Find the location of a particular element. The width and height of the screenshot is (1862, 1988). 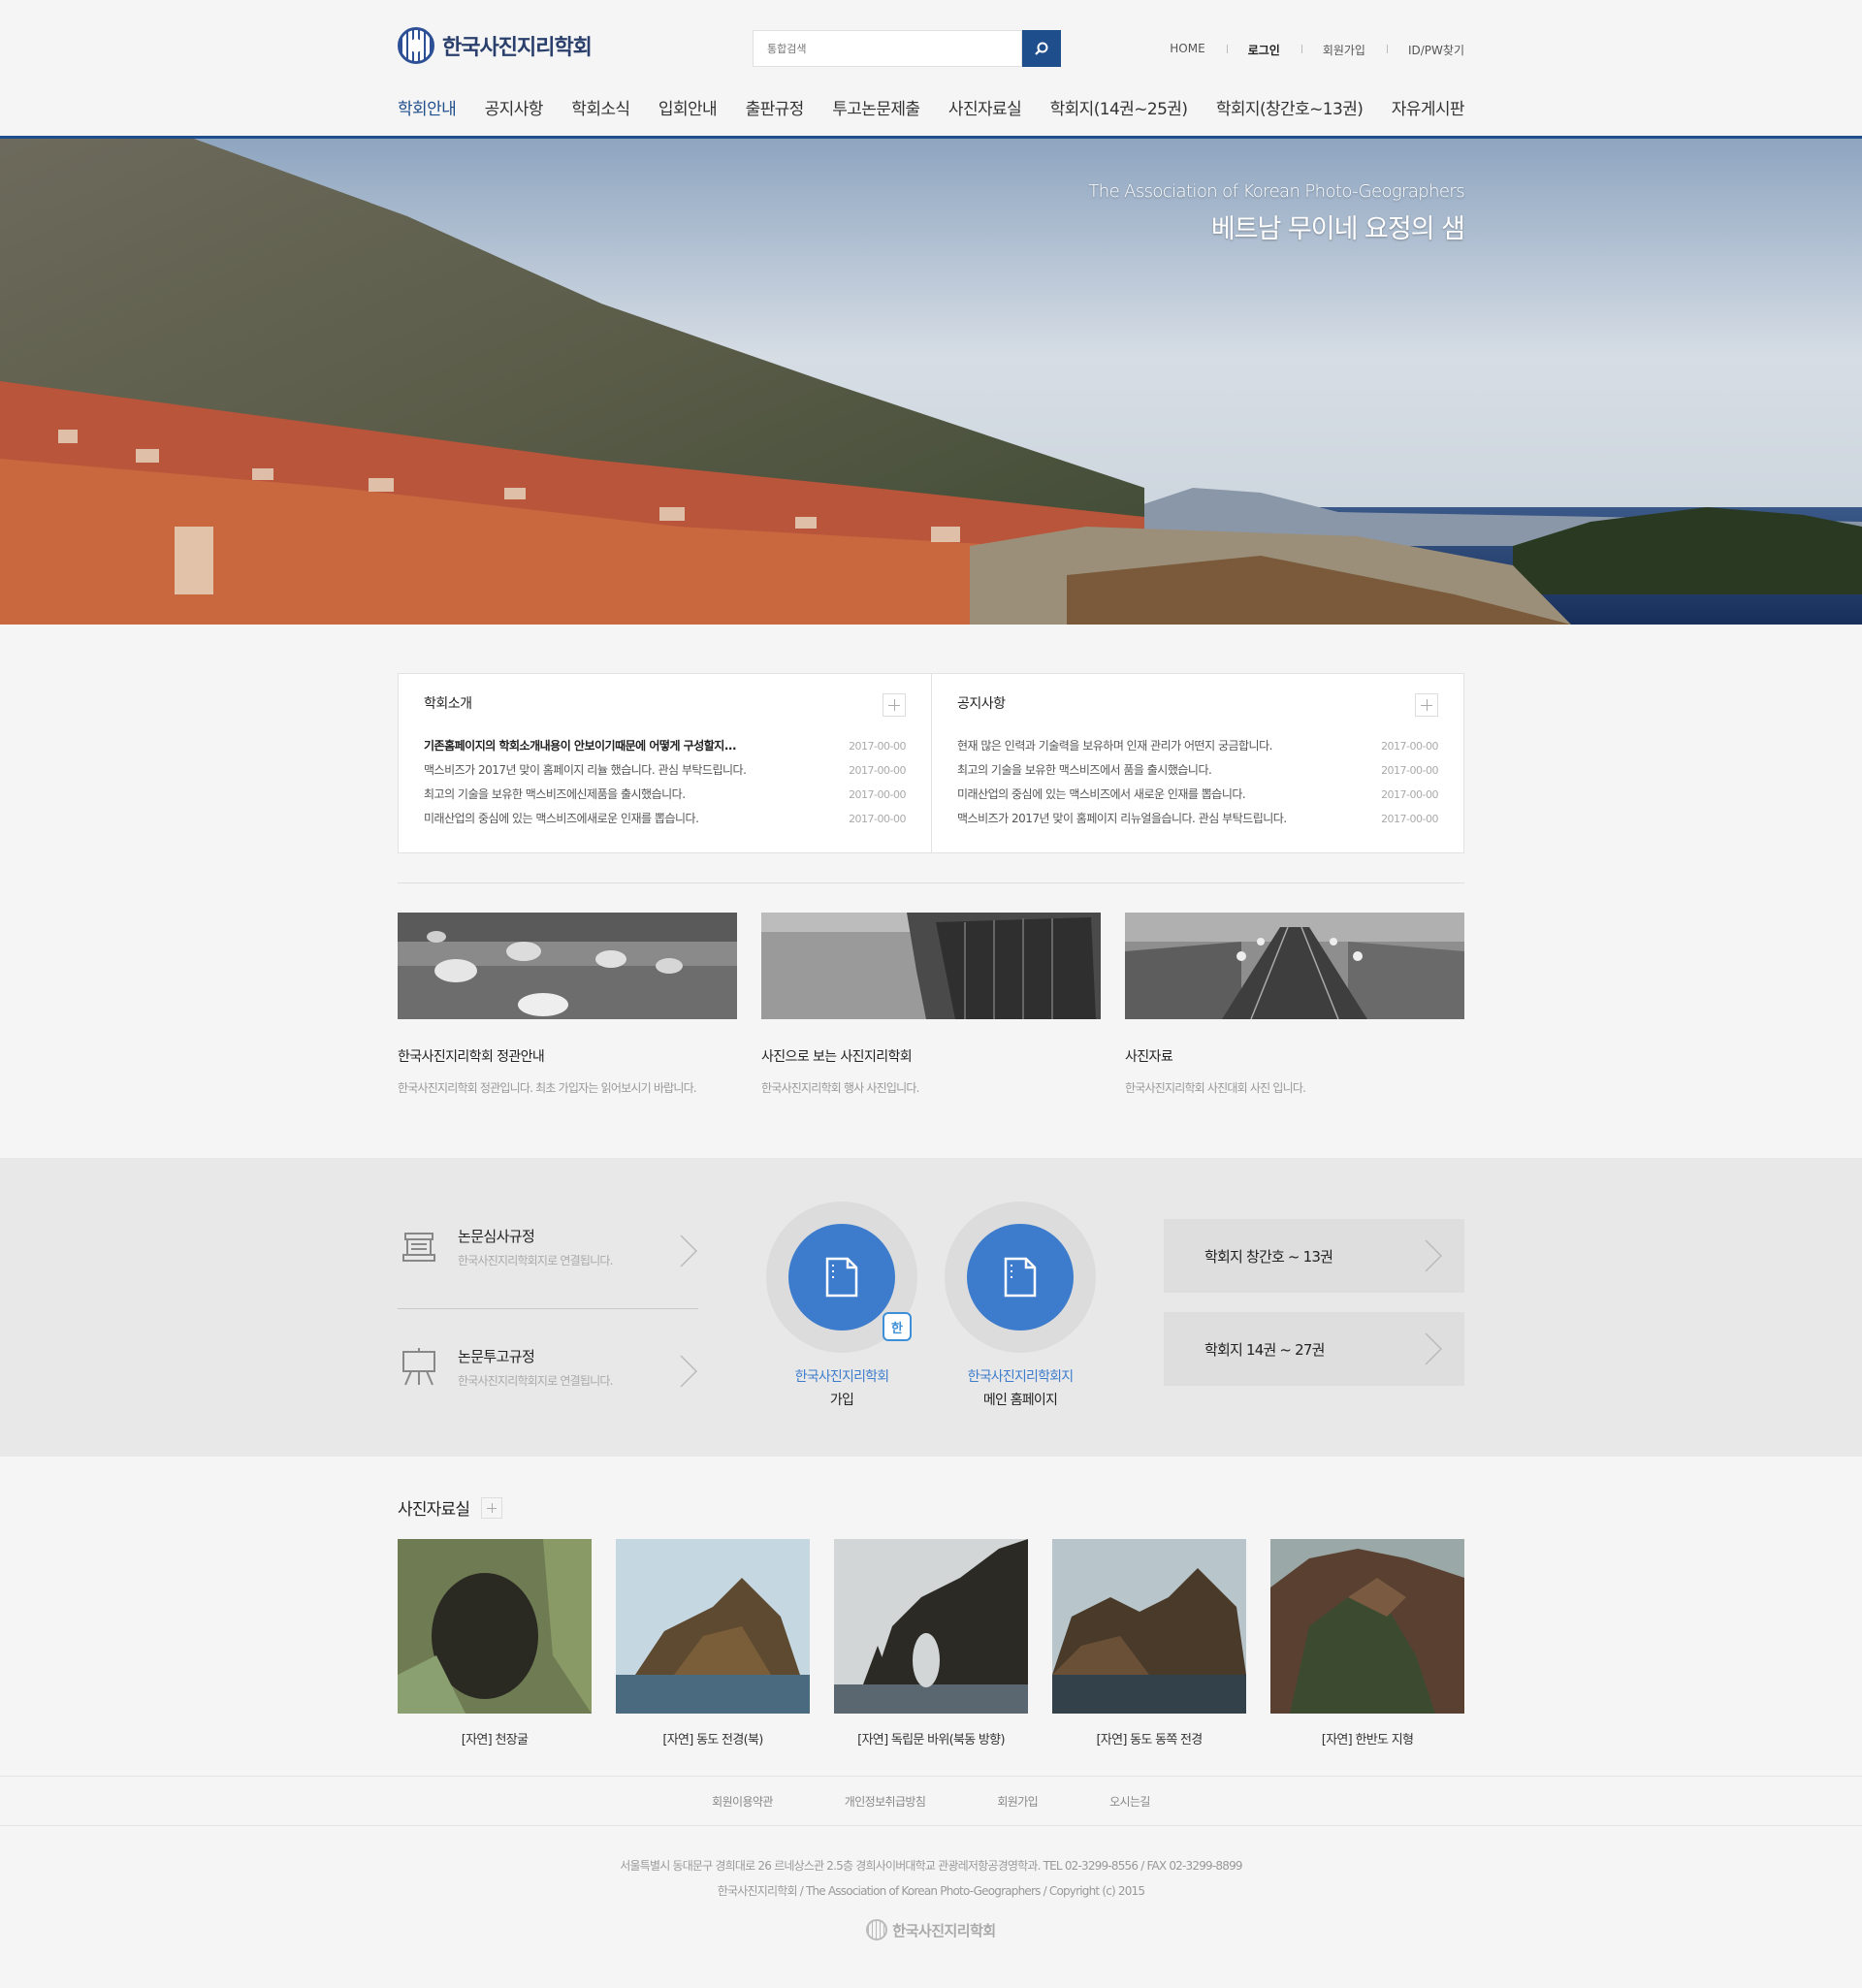

gallery-item: [자연] 천장굴 is located at coordinates (495, 1643).